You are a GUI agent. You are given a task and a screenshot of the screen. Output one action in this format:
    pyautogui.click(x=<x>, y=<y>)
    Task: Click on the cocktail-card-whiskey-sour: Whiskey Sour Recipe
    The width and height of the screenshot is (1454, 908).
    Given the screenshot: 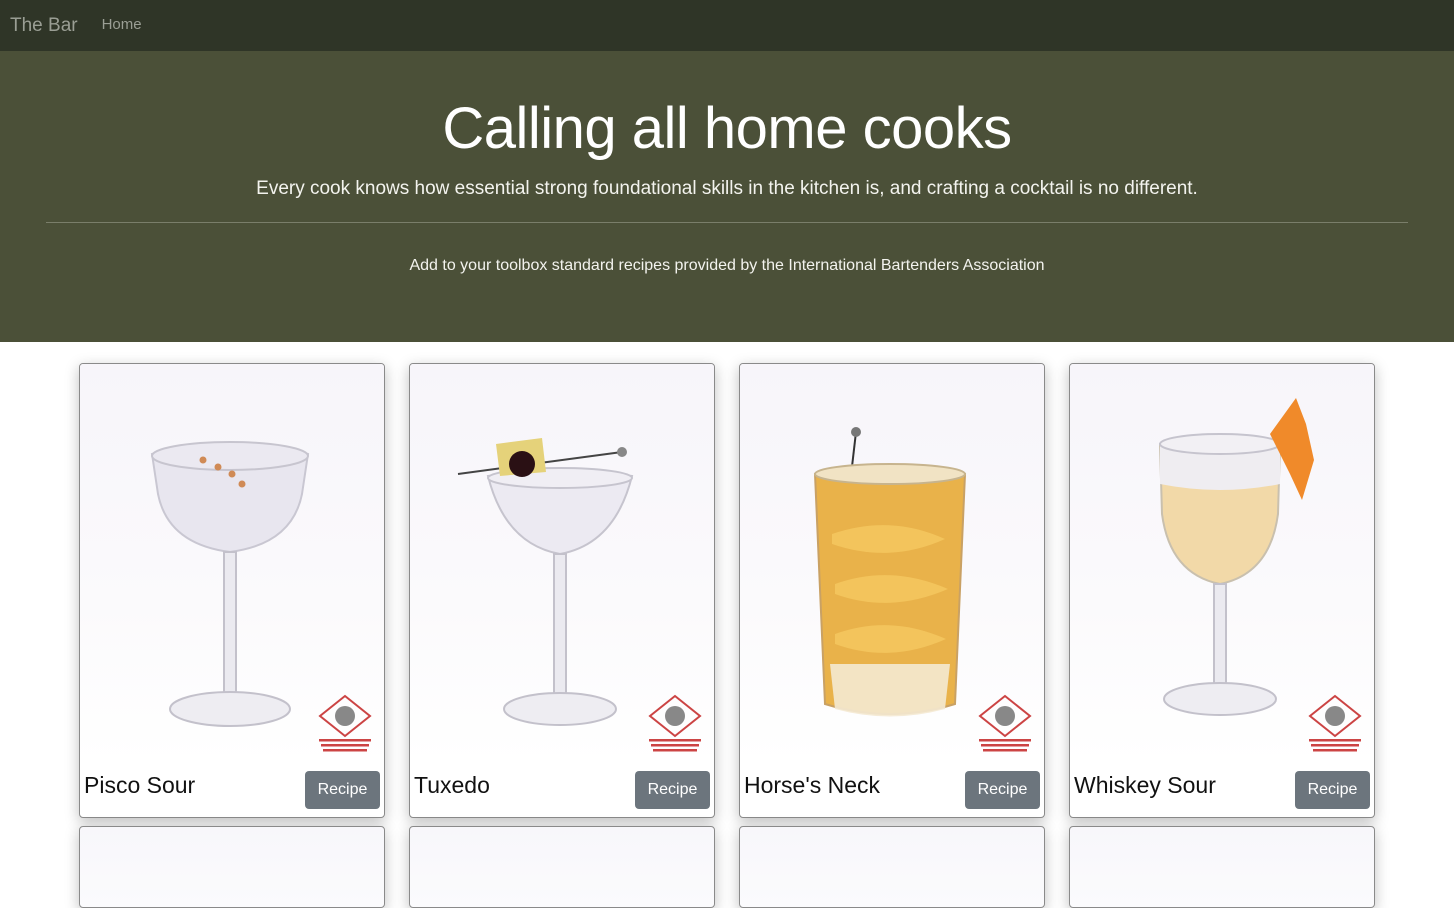 What is the action you would take?
    pyautogui.click(x=1222, y=590)
    